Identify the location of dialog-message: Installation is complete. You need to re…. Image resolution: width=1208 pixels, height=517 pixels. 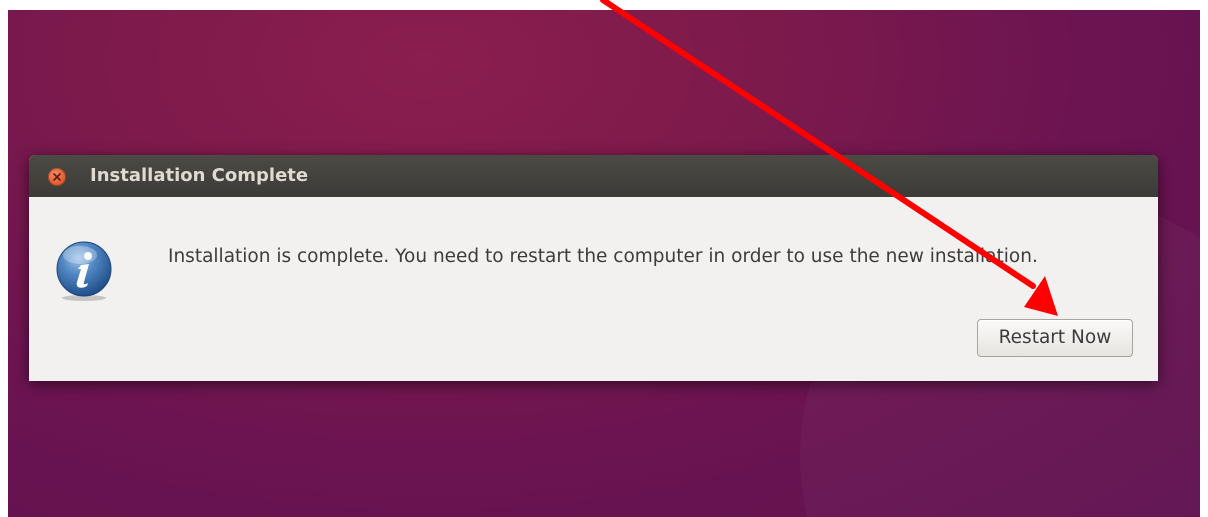
(603, 256).